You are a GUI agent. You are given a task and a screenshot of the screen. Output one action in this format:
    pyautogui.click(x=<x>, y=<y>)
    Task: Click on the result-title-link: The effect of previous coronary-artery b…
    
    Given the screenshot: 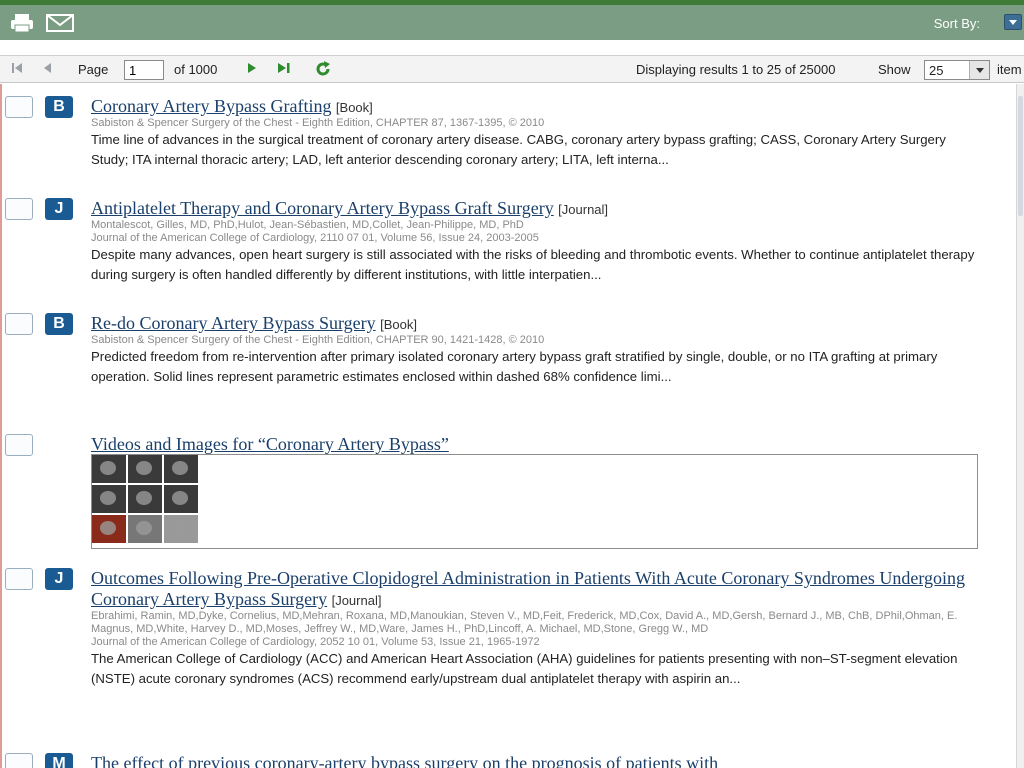 What is the action you would take?
    pyautogui.click(x=404, y=760)
    